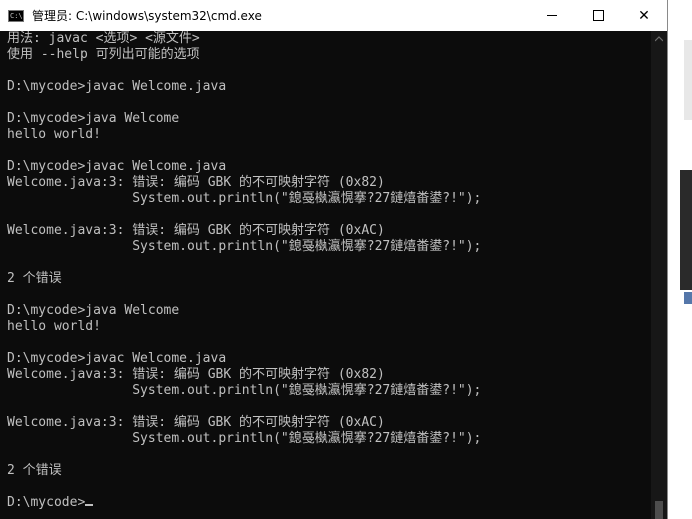 The width and height of the screenshot is (692, 519). I want to click on title-bar: C:\ 管理员: C:\windows\system32\cmd.exe ✕, so click(333, 15).